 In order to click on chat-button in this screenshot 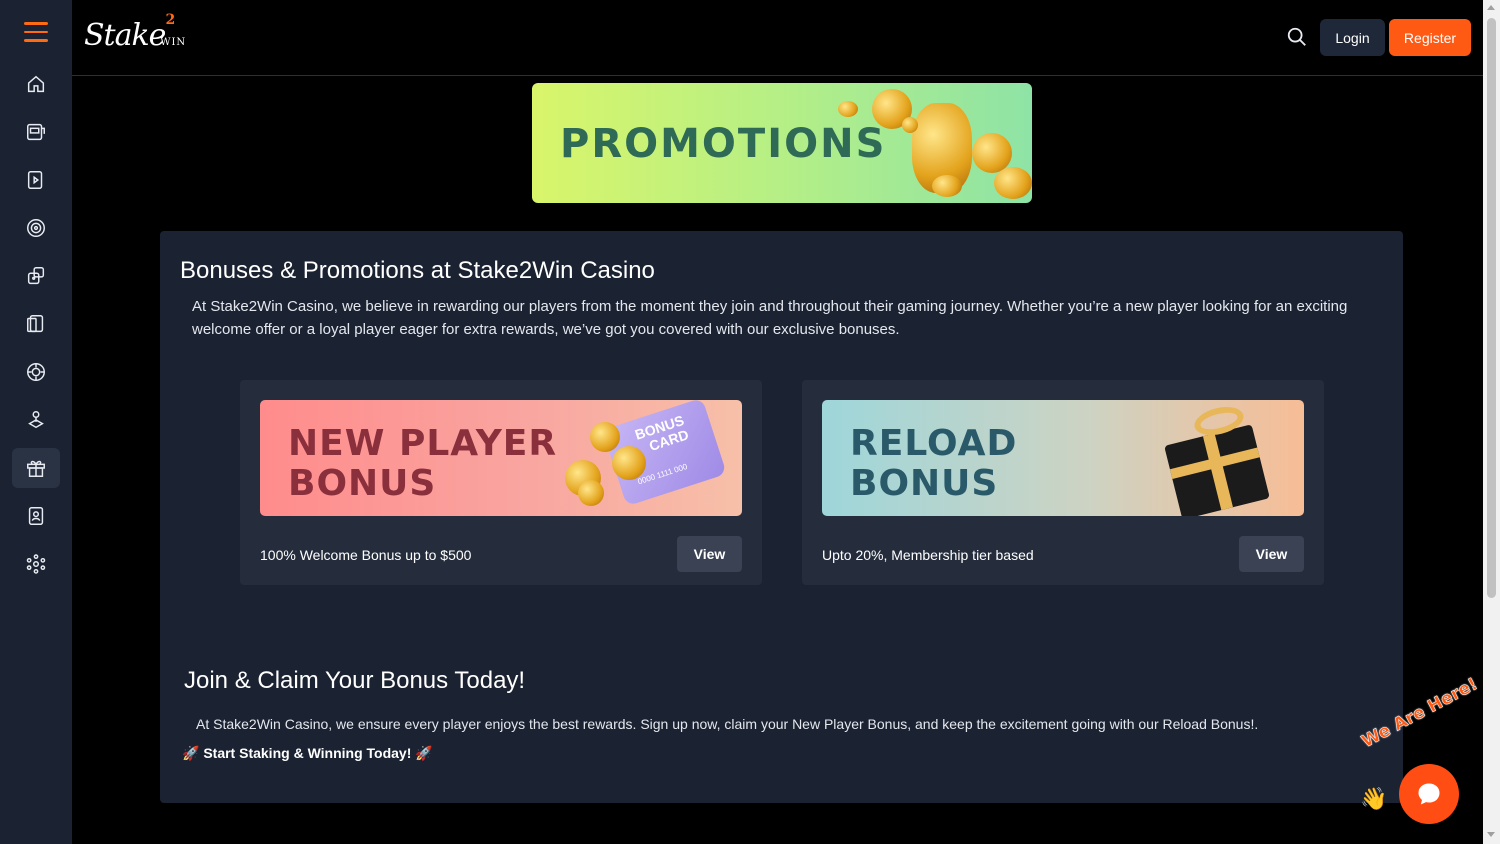, I will do `click(1429, 794)`.